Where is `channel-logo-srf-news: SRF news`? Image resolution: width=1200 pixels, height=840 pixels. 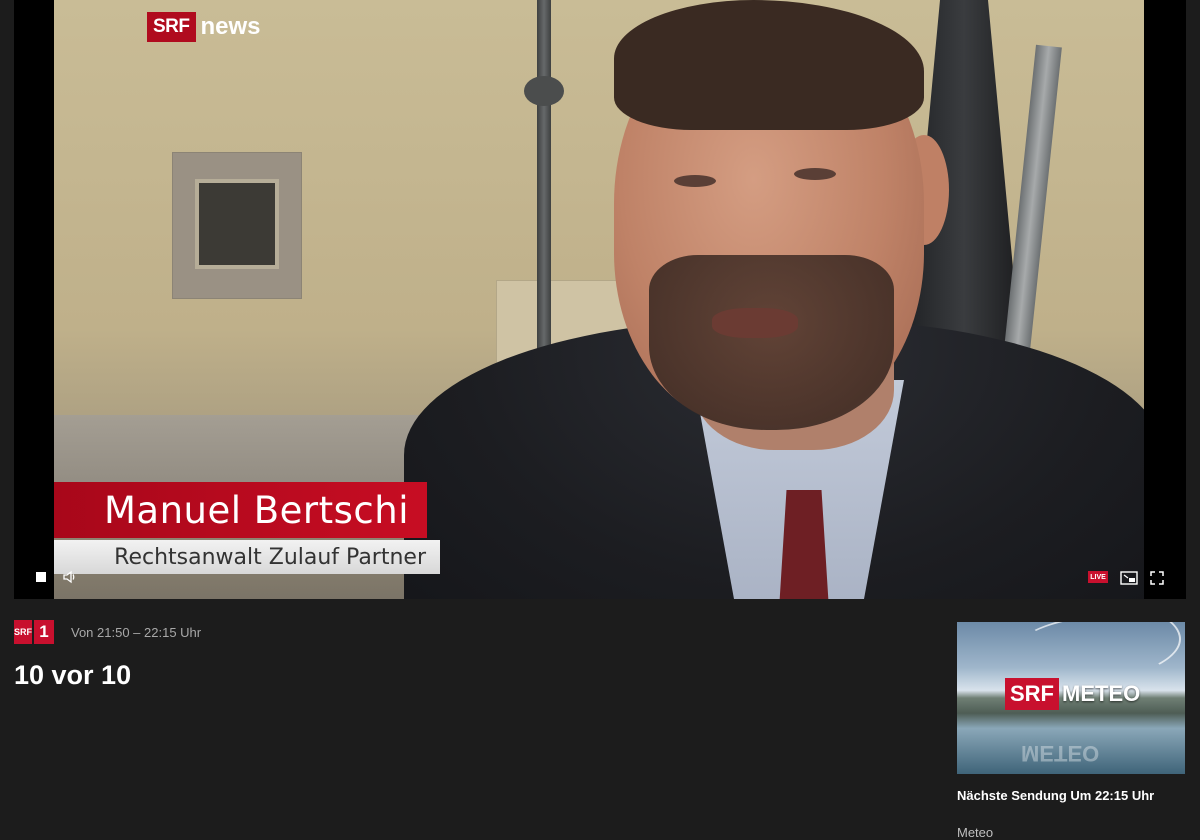 channel-logo-srf-news: SRF news is located at coordinates (204, 27).